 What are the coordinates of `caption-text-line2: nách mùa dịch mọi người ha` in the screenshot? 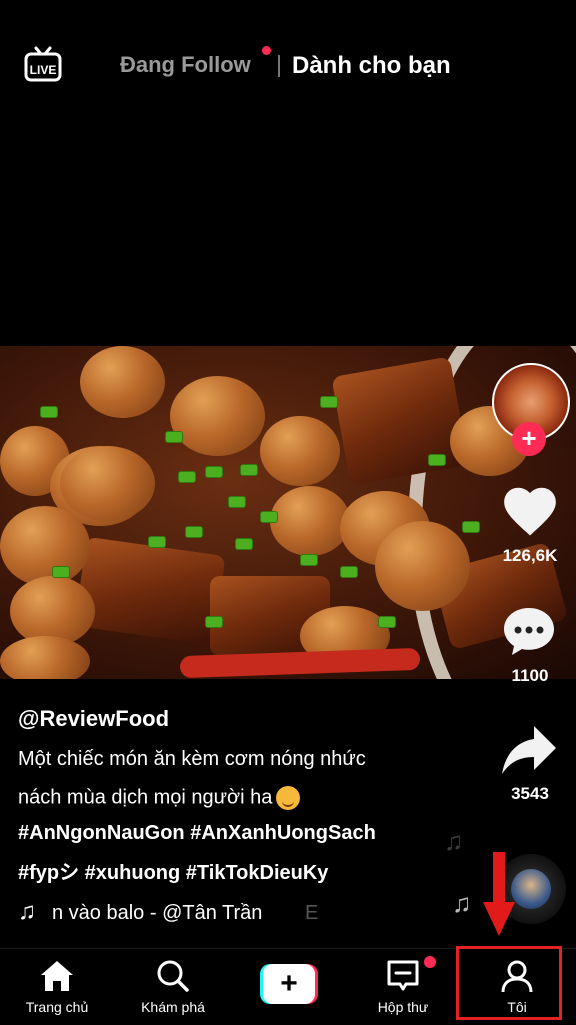 It's located at (159, 798).